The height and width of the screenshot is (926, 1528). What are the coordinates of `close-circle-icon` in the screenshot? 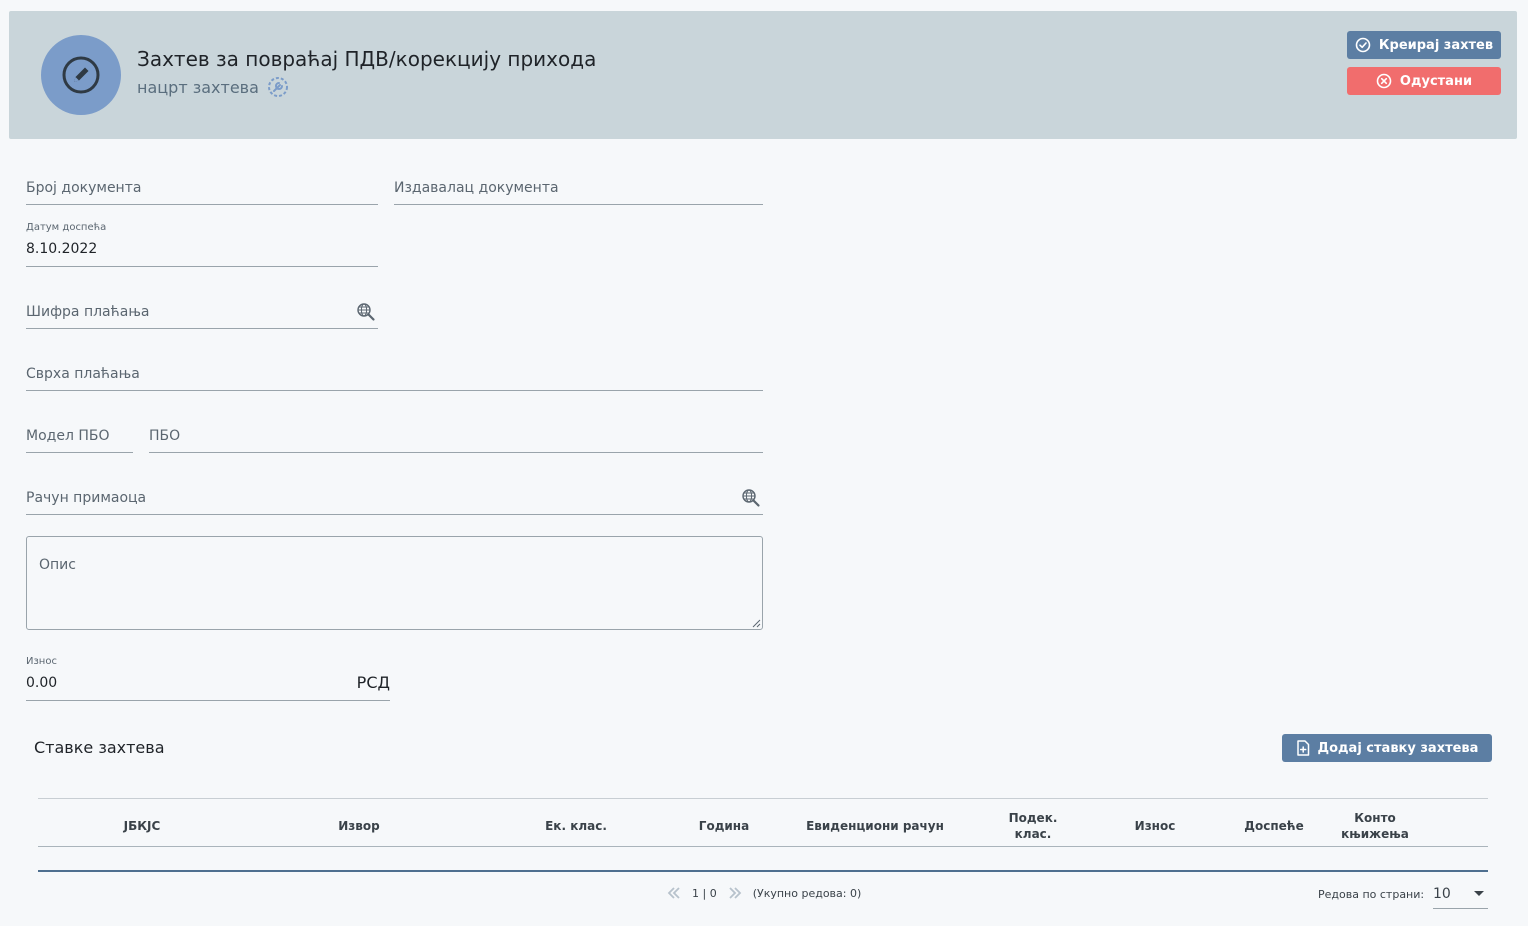 It's located at (1384, 81).